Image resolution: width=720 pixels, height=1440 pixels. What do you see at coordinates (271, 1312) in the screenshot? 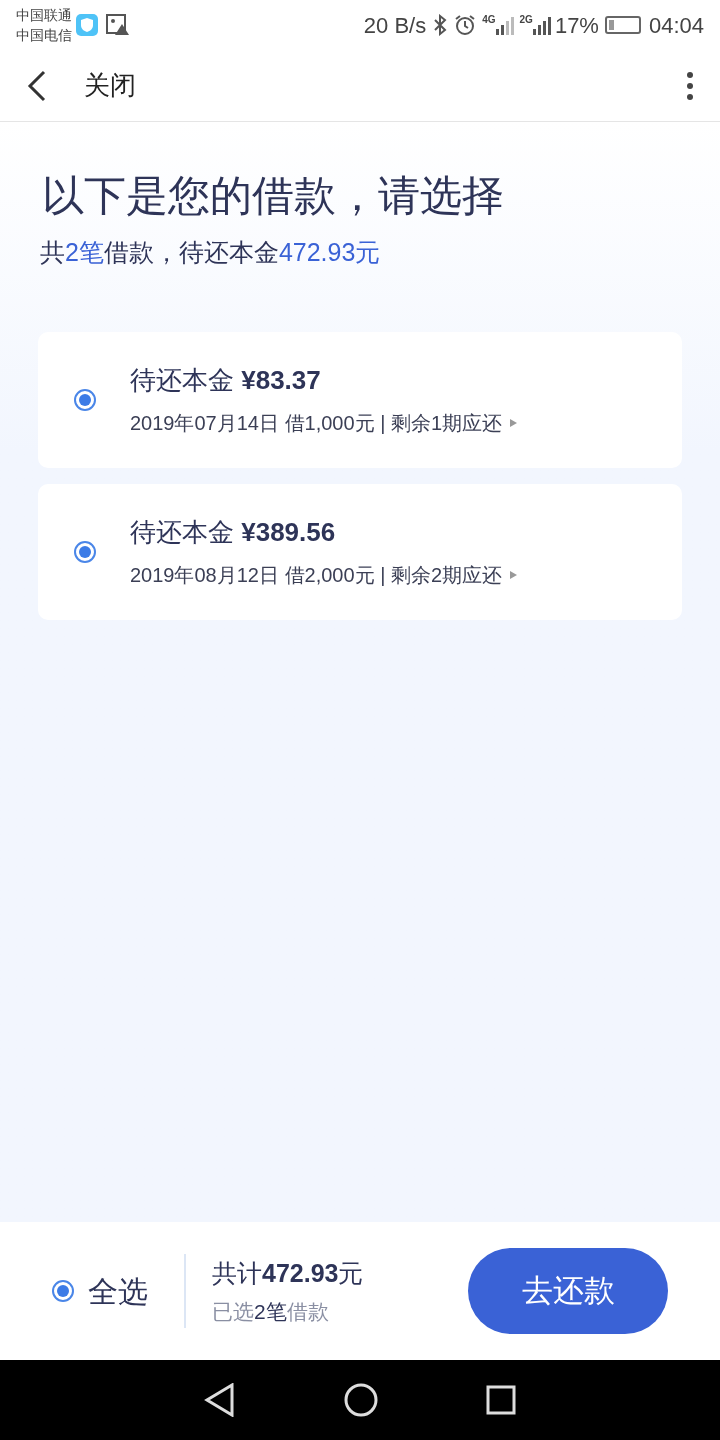
I see `selected-count: 已选2笔借款` at bounding box center [271, 1312].